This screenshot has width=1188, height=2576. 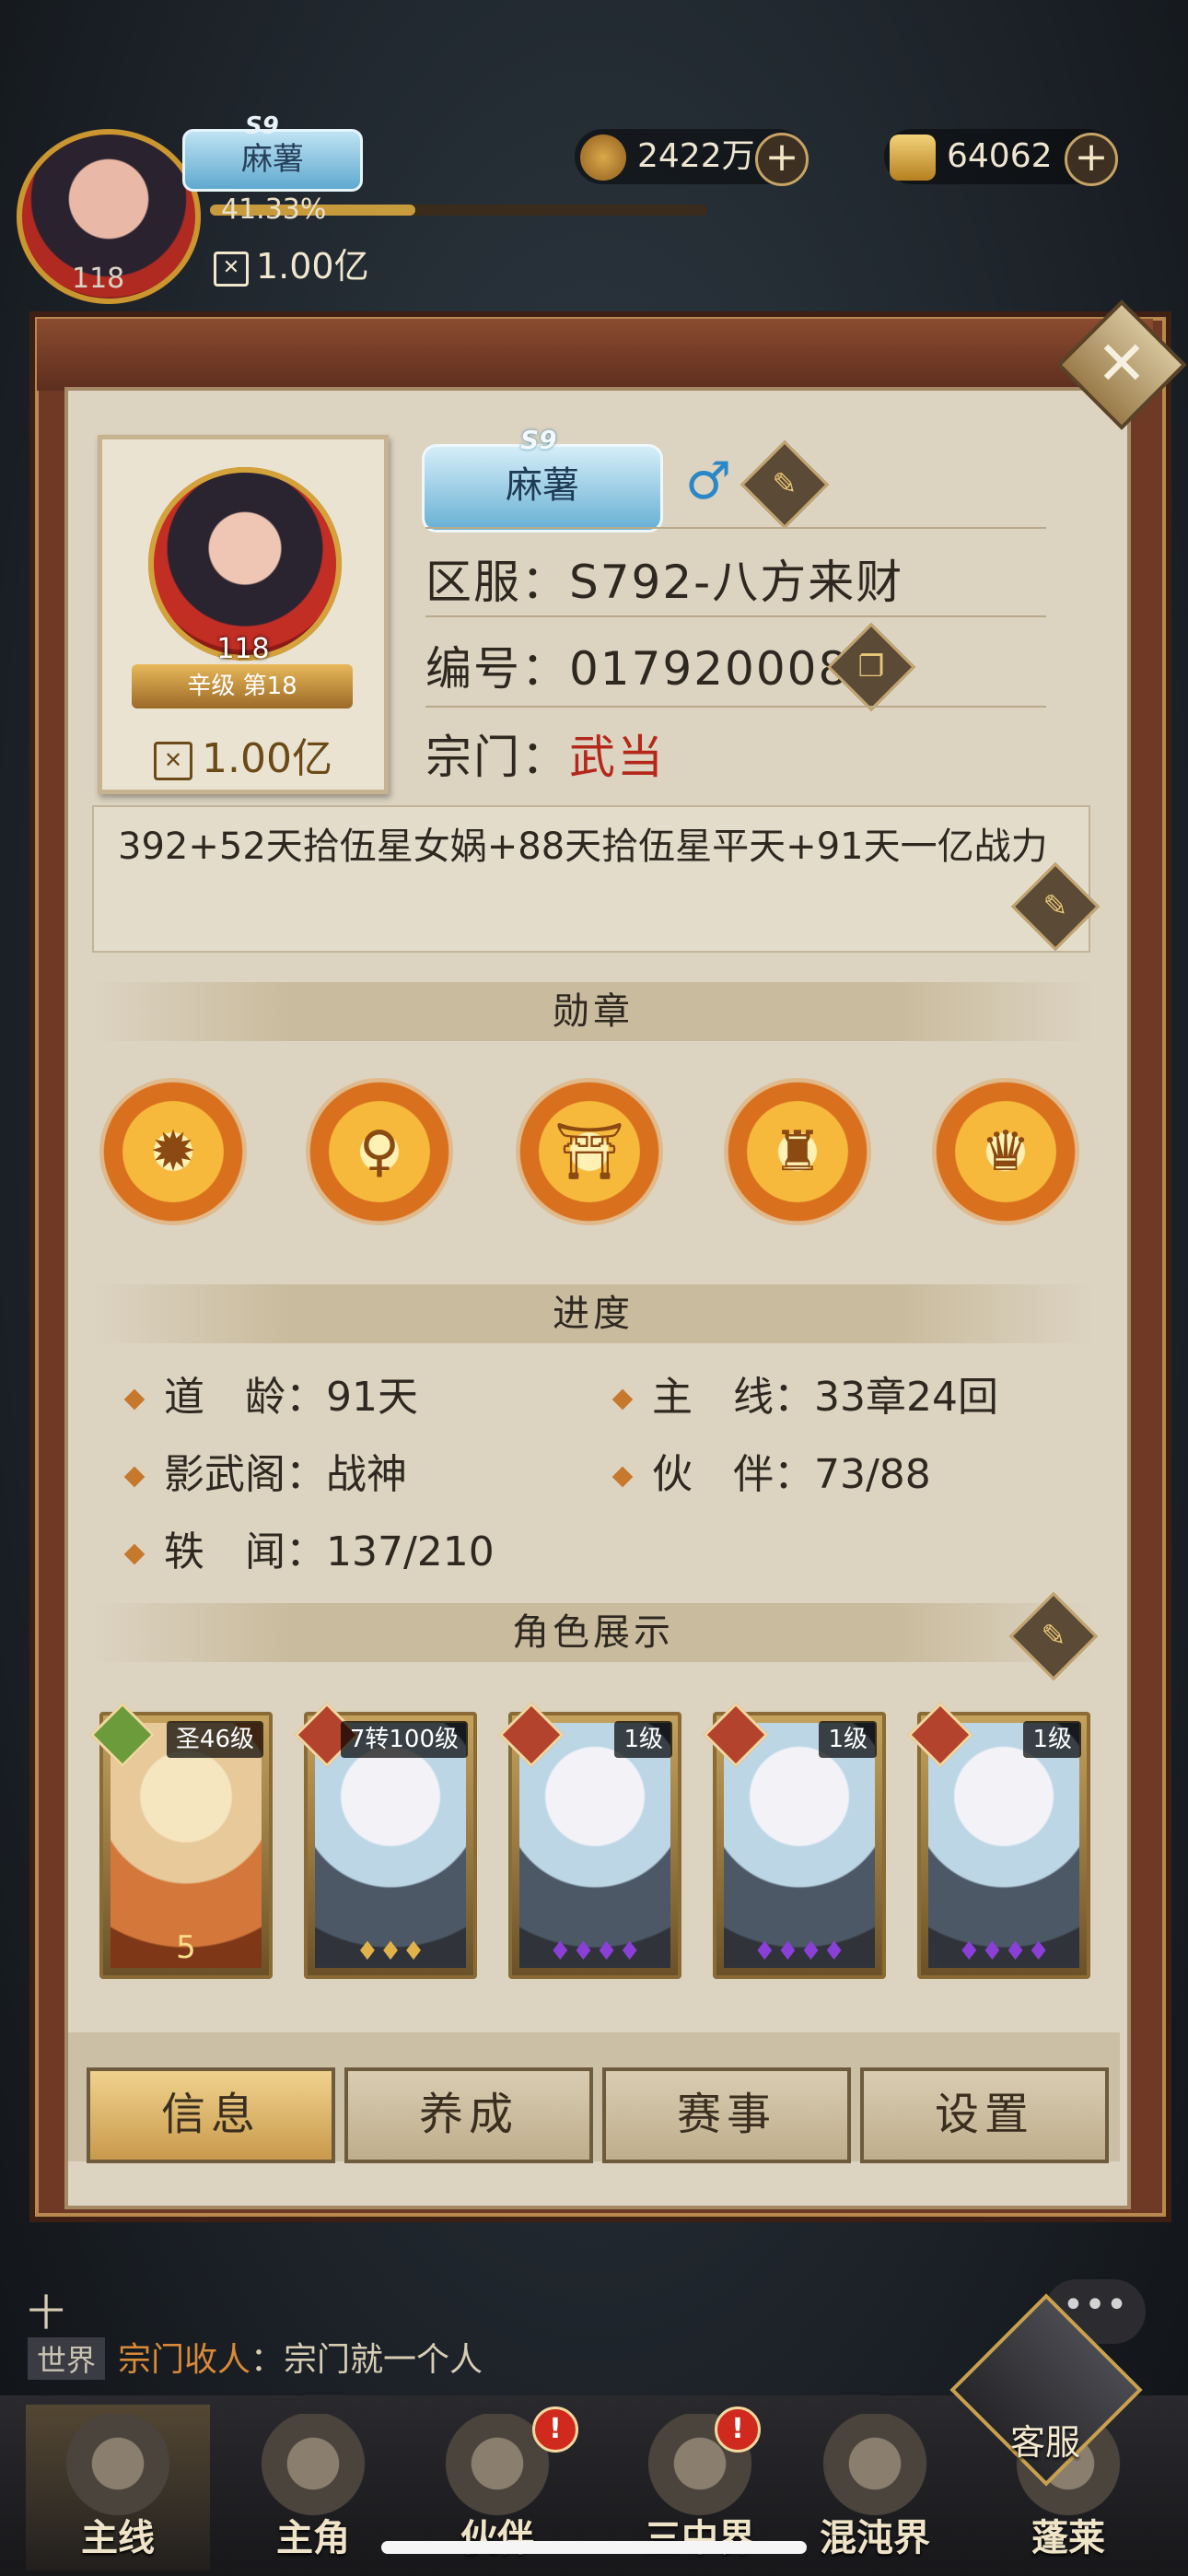 I want to click on add-gold-button: +, so click(x=1091, y=159).